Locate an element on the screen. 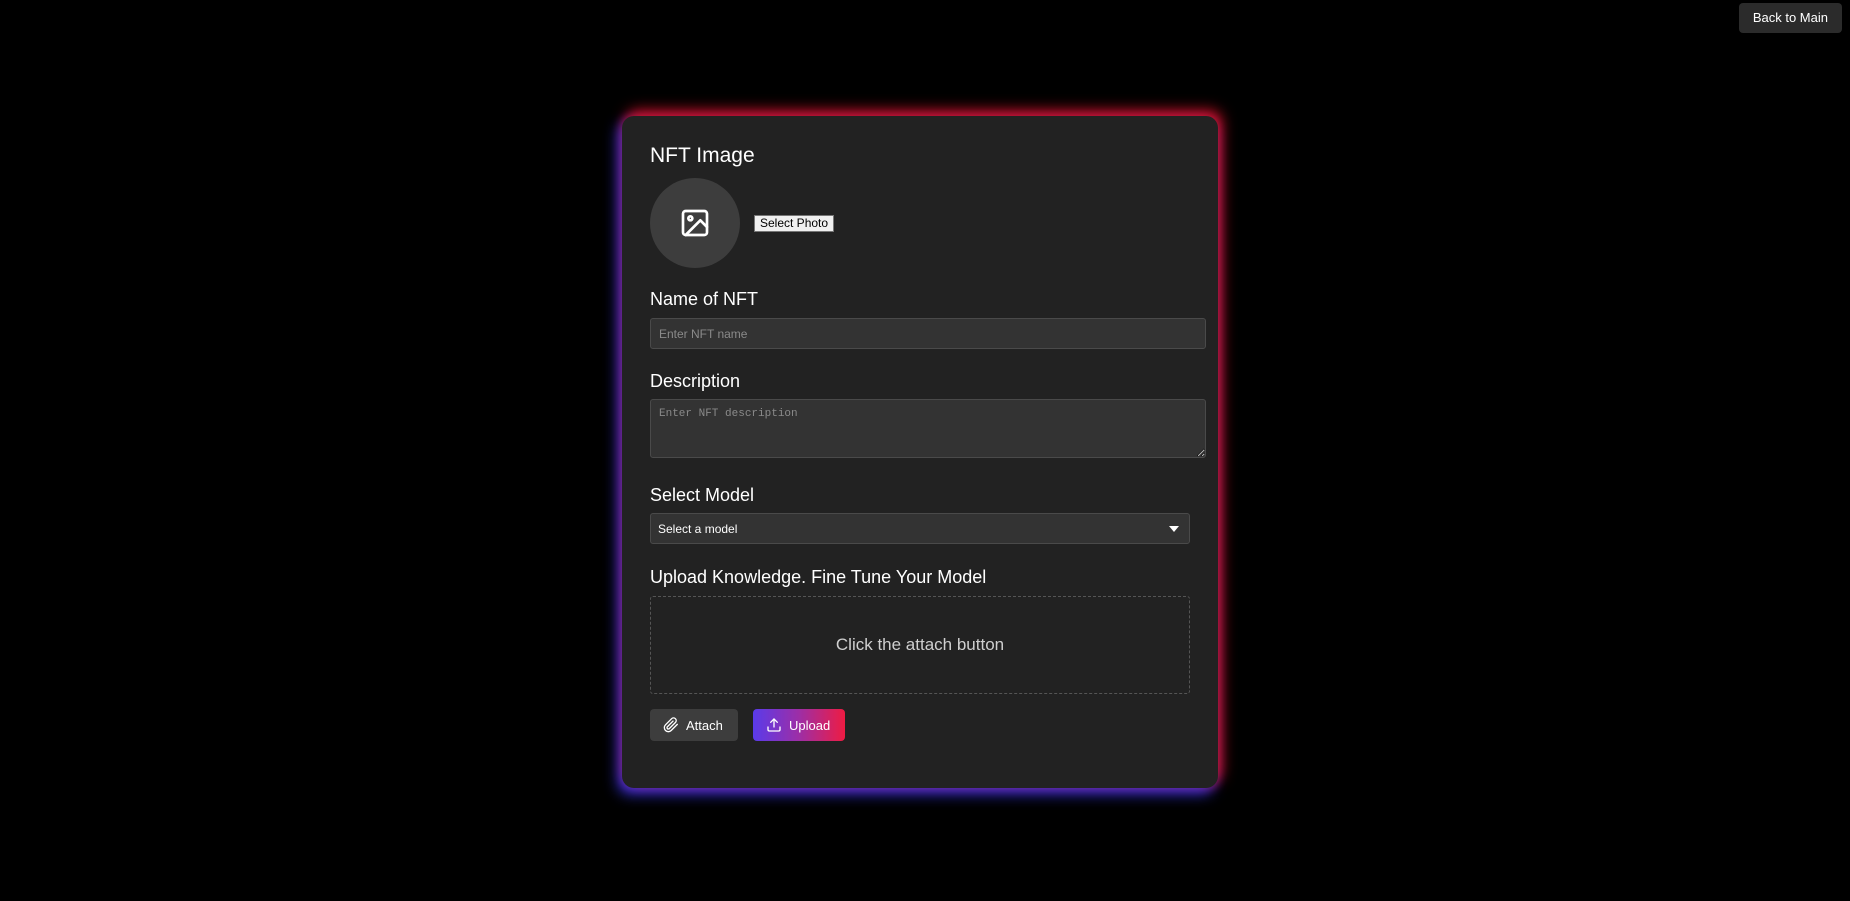  nft-name-input is located at coordinates (928, 333).